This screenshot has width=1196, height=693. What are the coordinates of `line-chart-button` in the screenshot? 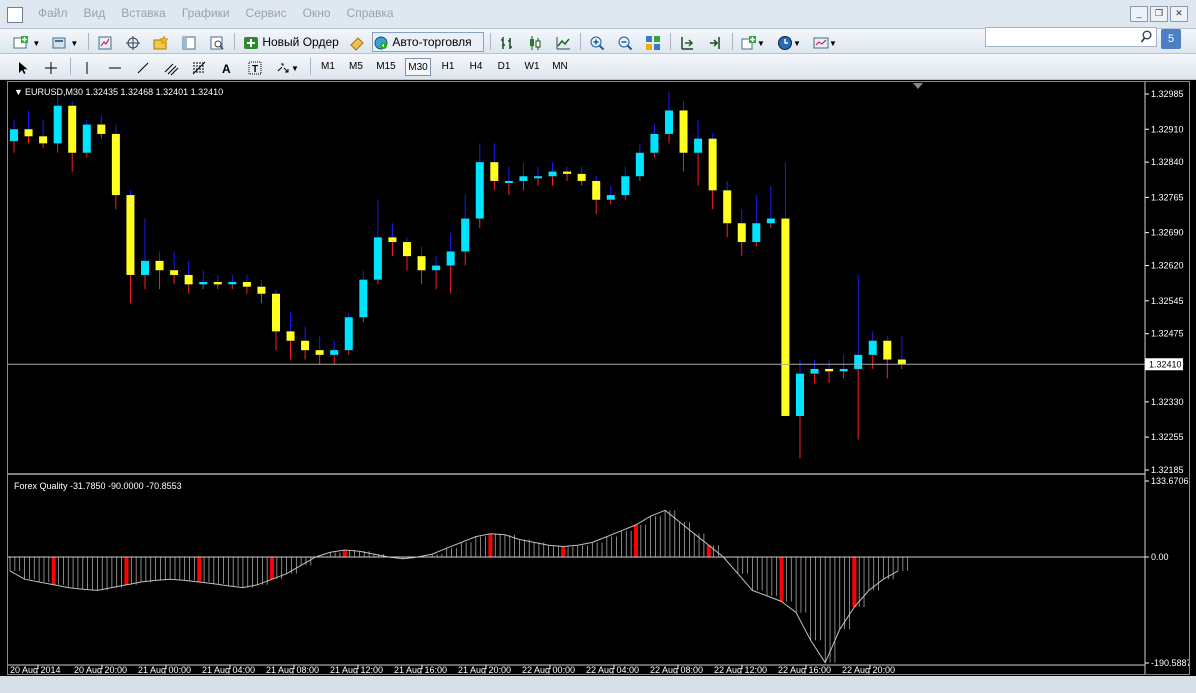 It's located at (563, 42).